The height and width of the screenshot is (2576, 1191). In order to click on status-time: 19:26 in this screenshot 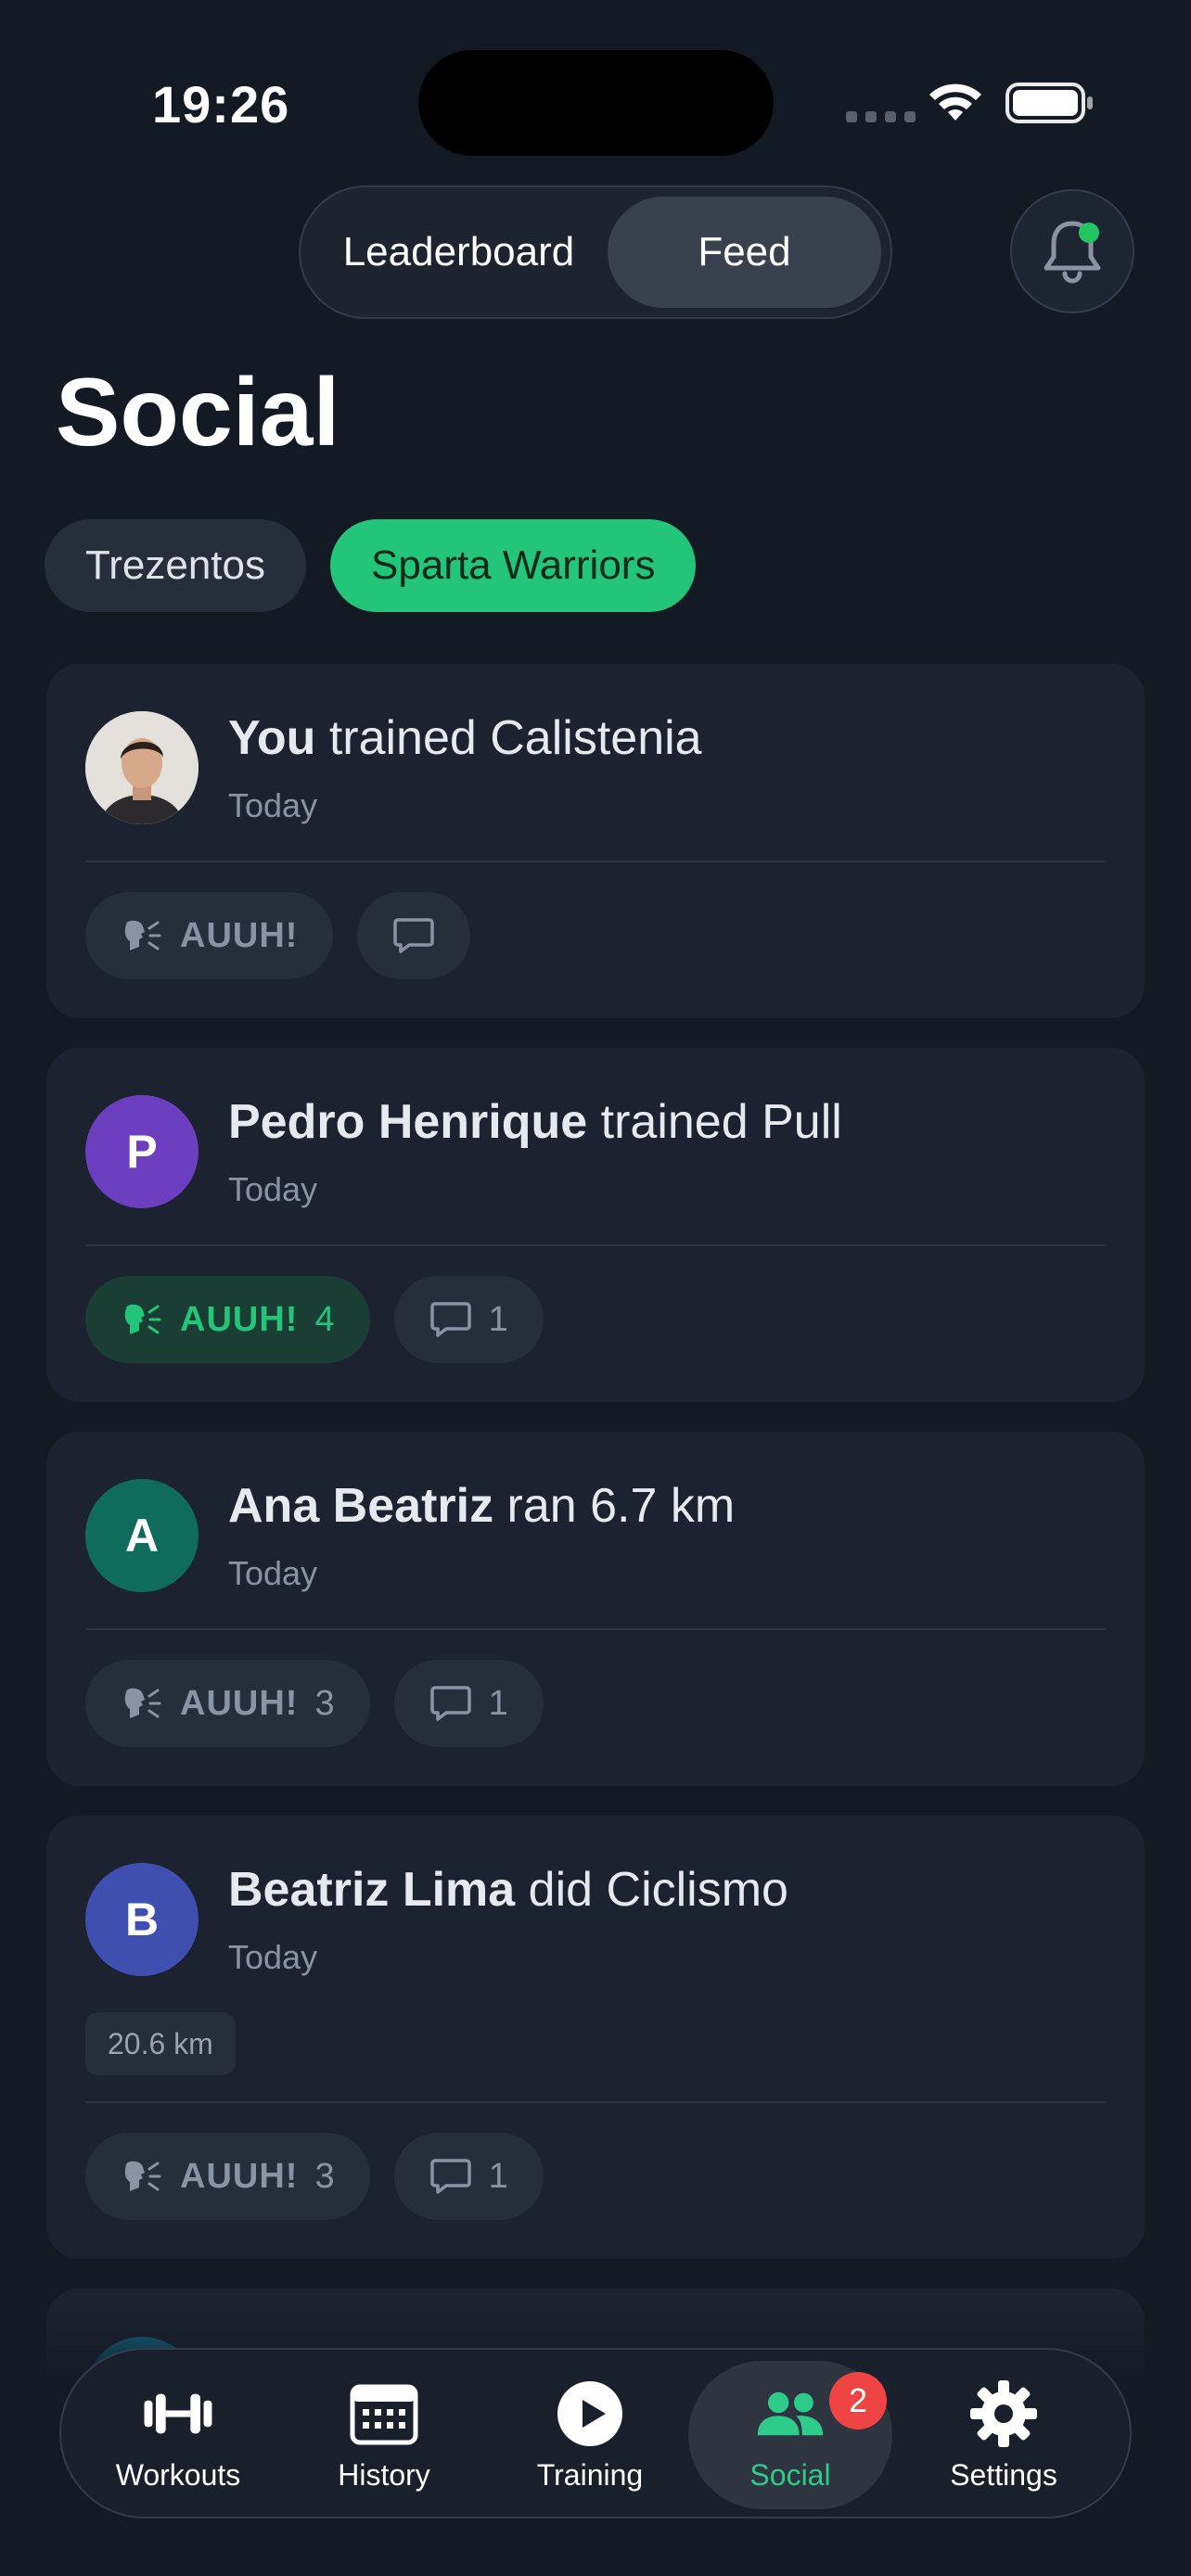, I will do `click(221, 105)`.